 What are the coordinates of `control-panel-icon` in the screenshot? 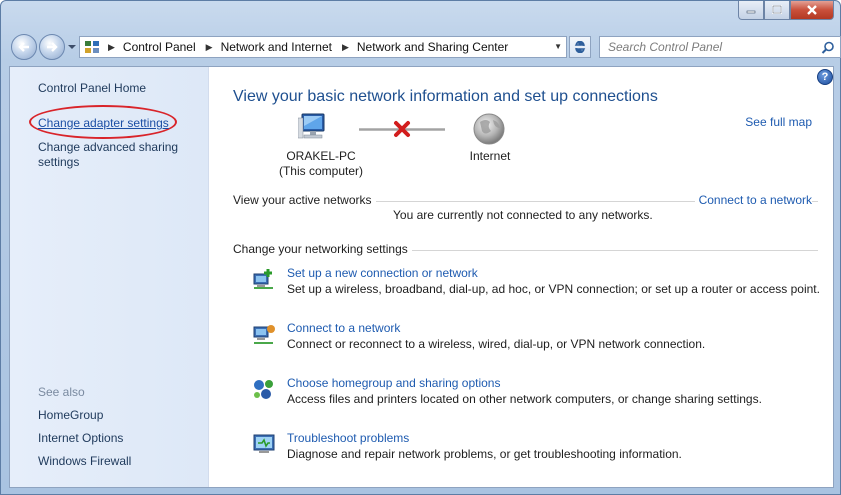 It's located at (92, 47).